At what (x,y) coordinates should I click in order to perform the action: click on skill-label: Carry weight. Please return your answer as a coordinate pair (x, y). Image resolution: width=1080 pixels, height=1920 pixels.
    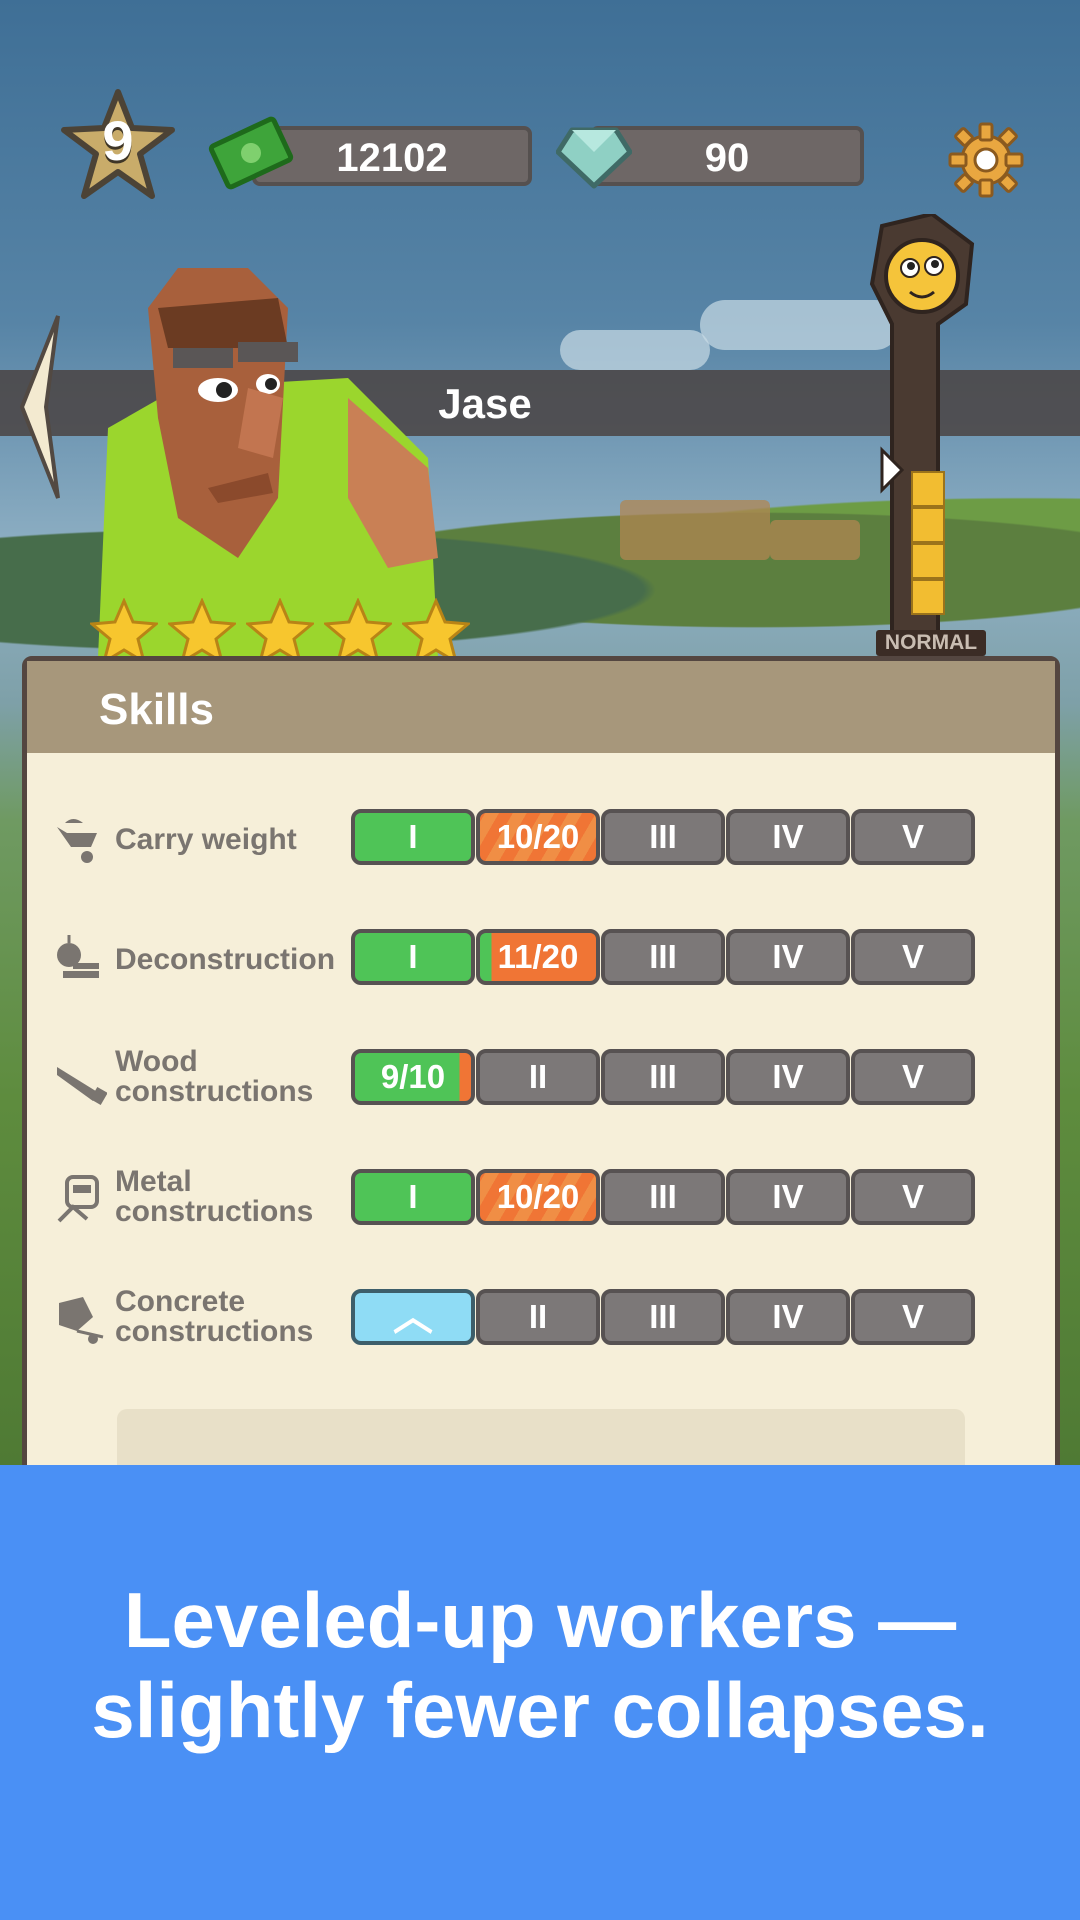
    Looking at the image, I should click on (206, 839).